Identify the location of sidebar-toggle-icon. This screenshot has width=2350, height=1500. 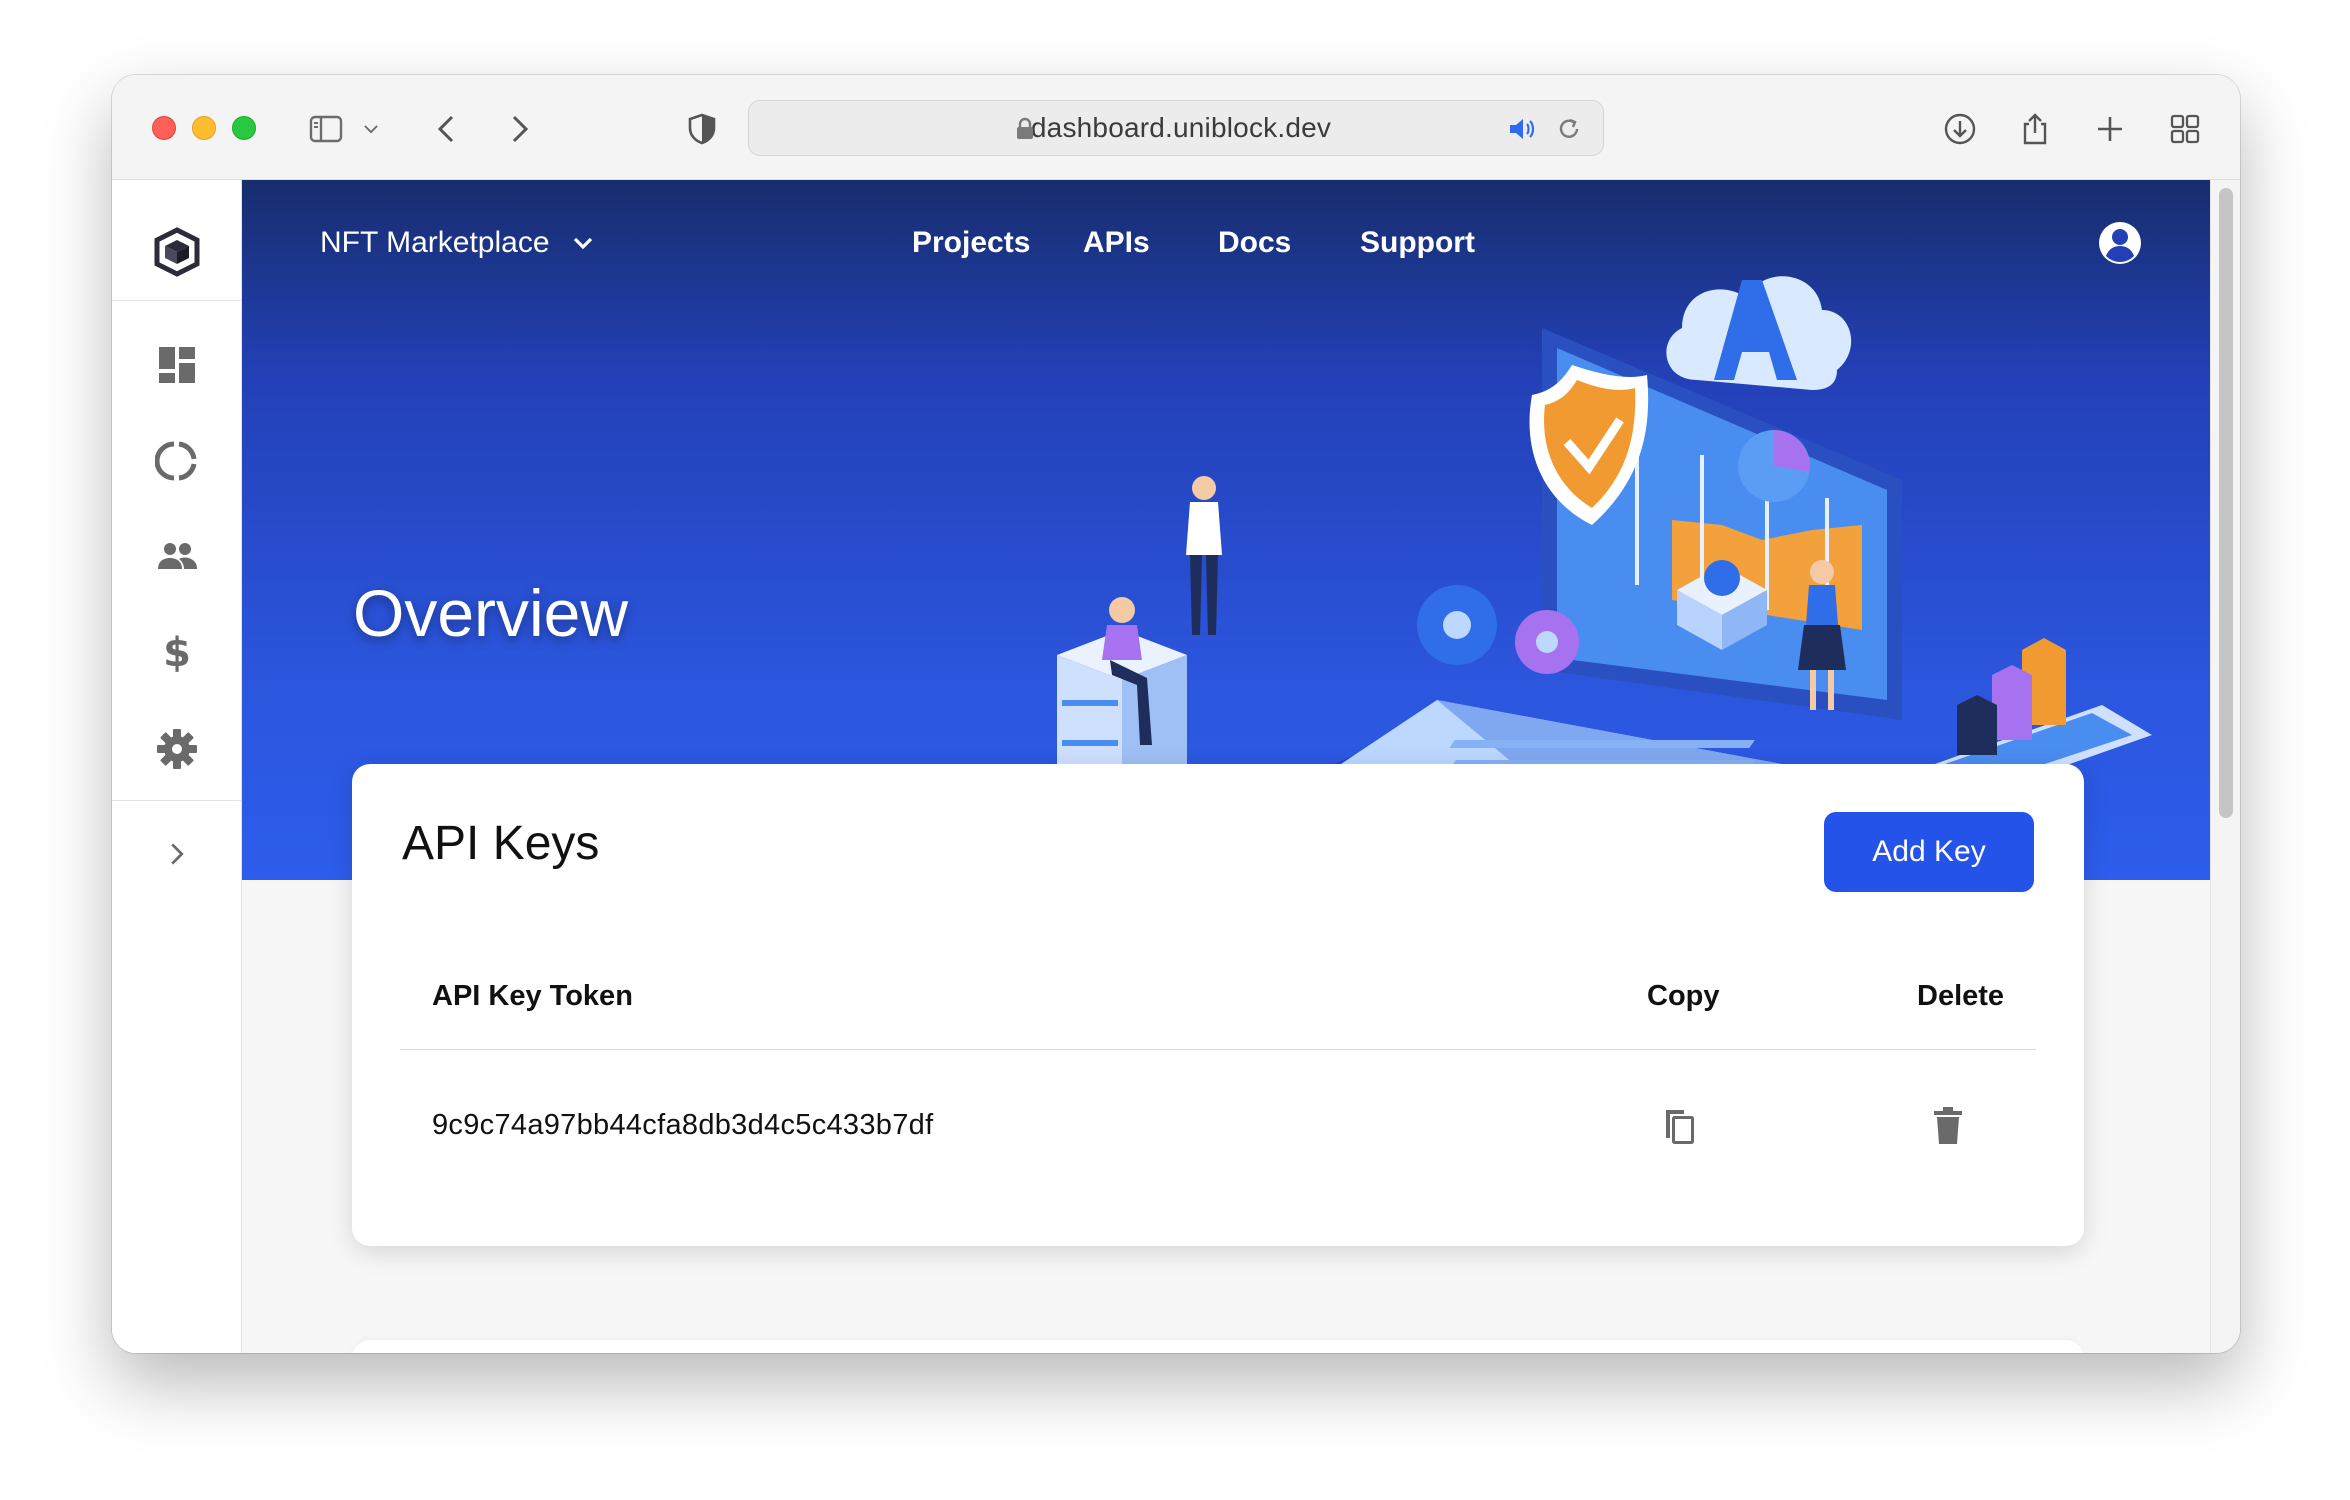
(326, 129).